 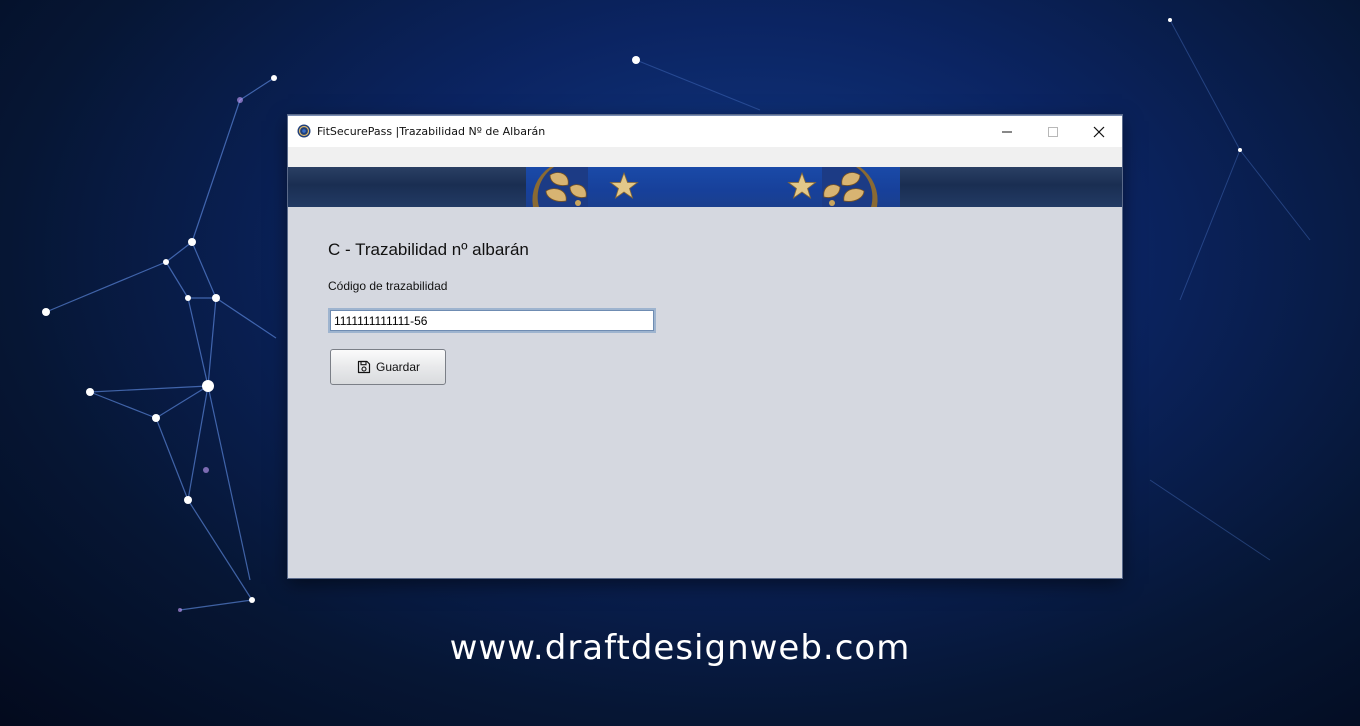 What do you see at coordinates (680, 648) in the screenshot?
I see `watermark-url: www.draftdesignweb.com` at bounding box center [680, 648].